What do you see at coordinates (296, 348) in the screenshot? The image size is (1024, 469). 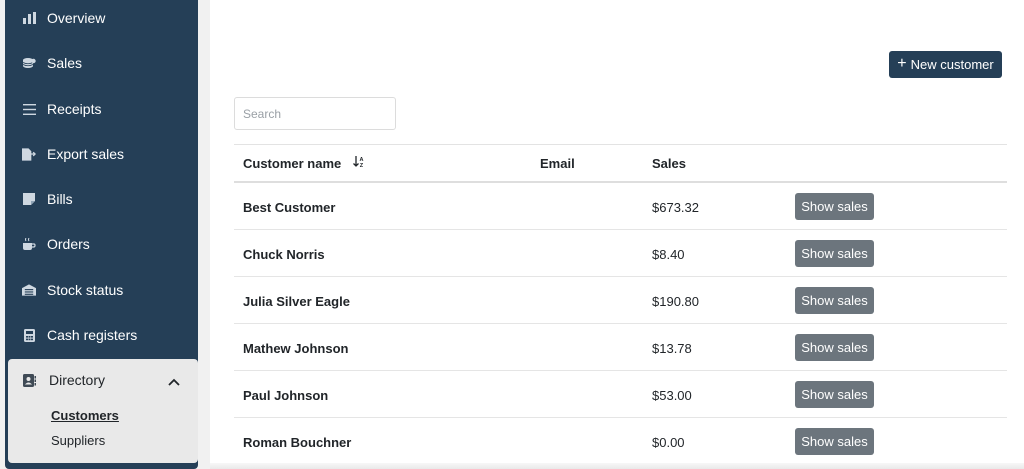 I see `customer-name: Mathew Johnson` at bounding box center [296, 348].